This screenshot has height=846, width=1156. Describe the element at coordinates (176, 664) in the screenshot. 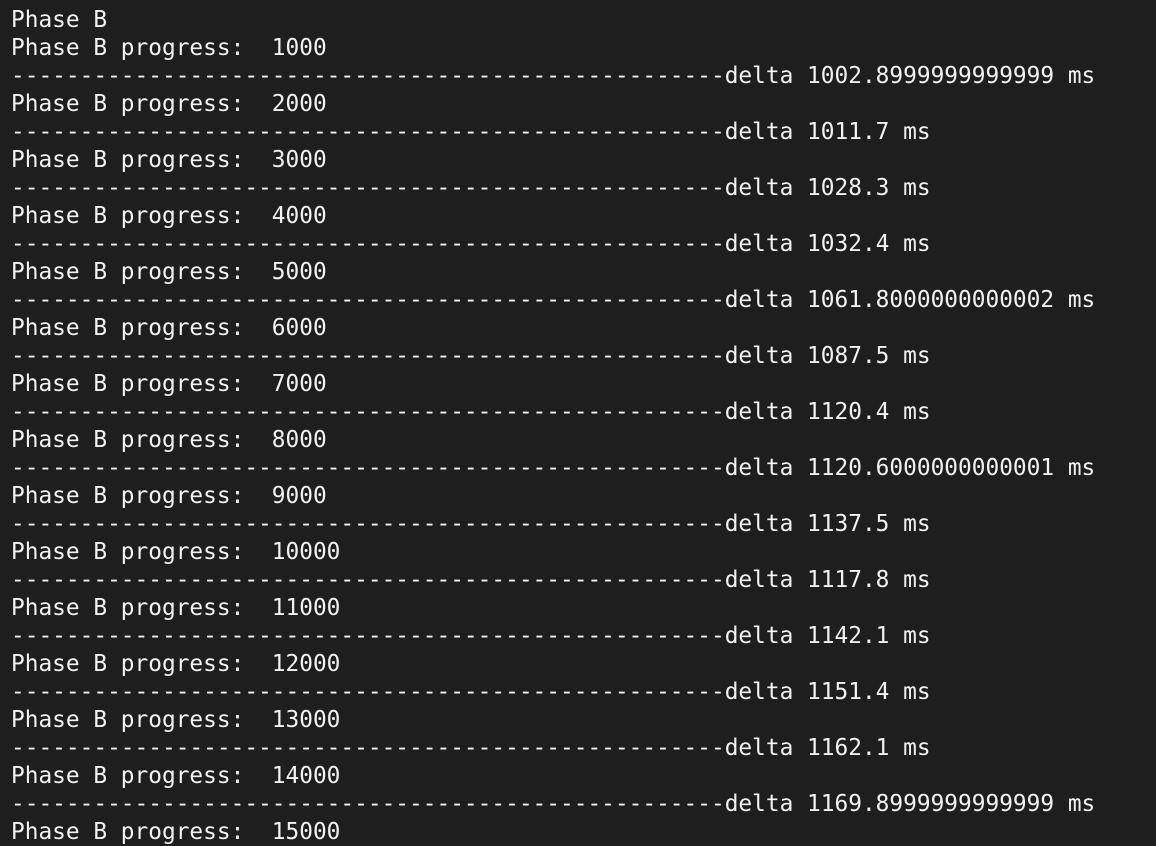

I see `output-line-progress: Phase B progress: 12000` at that location.